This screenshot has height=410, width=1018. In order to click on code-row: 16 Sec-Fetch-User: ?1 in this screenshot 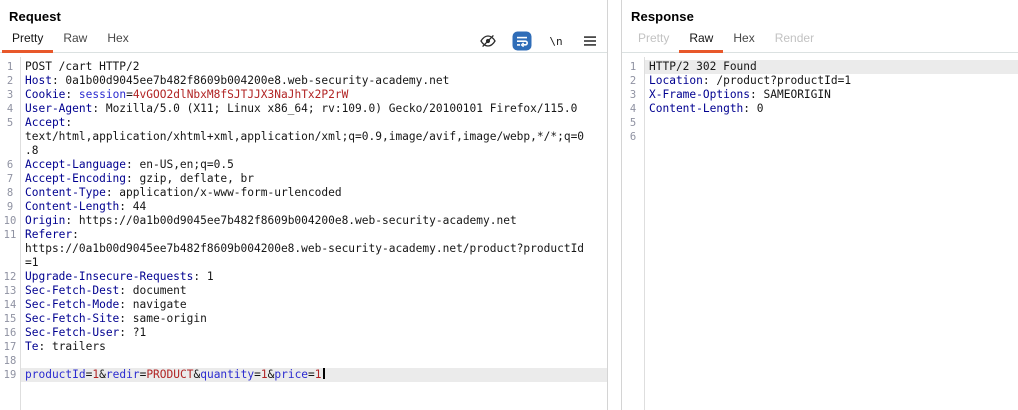, I will do `click(303, 333)`.